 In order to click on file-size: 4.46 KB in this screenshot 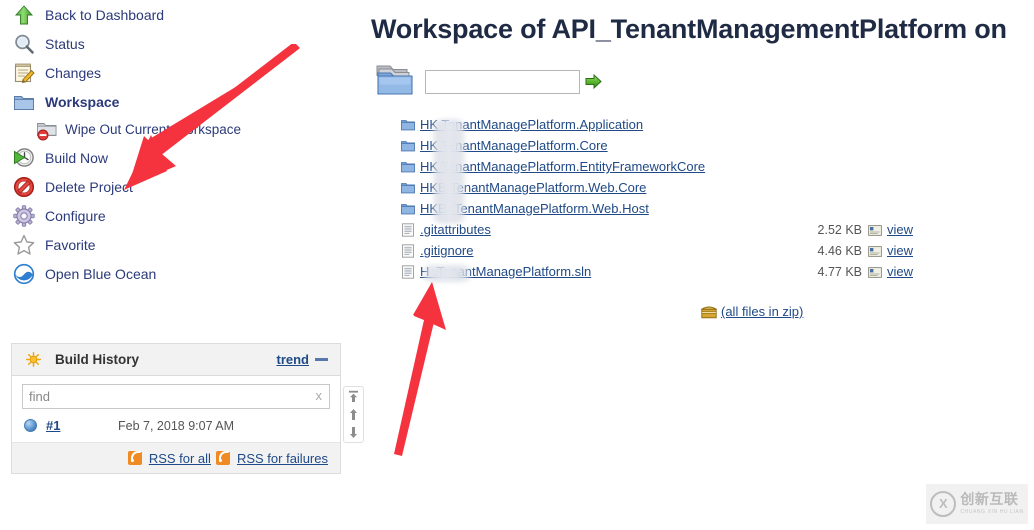, I will do `click(839, 250)`.